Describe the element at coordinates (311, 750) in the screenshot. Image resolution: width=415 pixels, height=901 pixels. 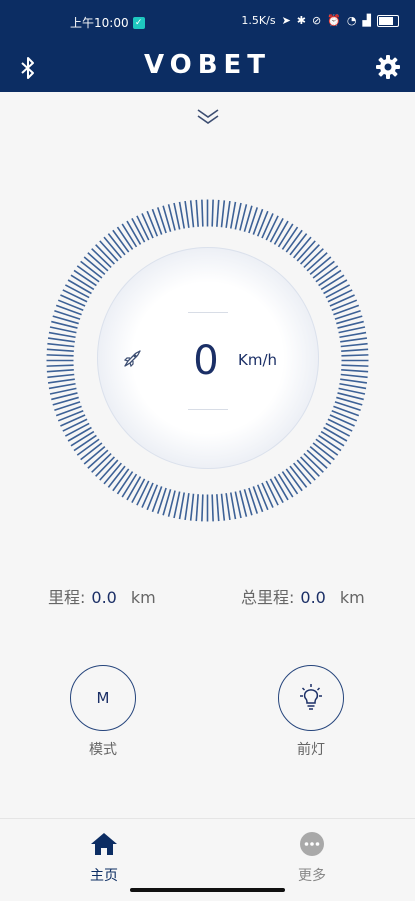
I see `headlight-label: 前灯` at that location.